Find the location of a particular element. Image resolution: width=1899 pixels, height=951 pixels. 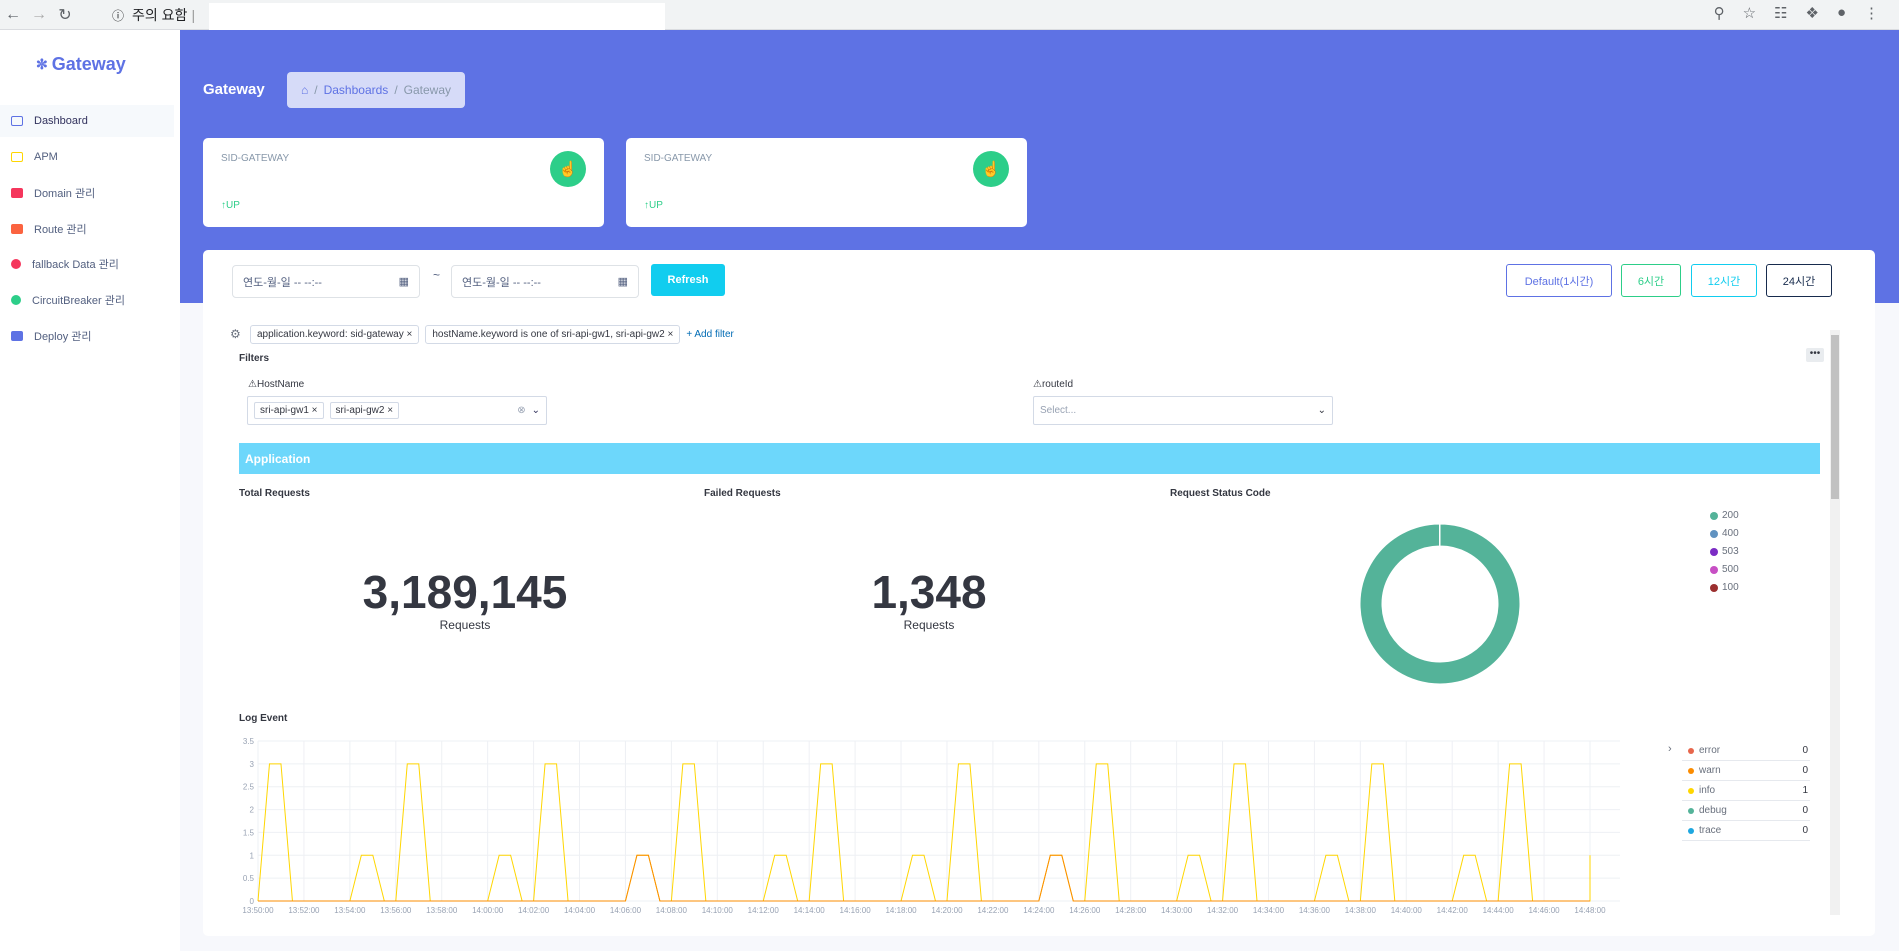

x-tick-label: 13:58:00 is located at coordinates (442, 910).